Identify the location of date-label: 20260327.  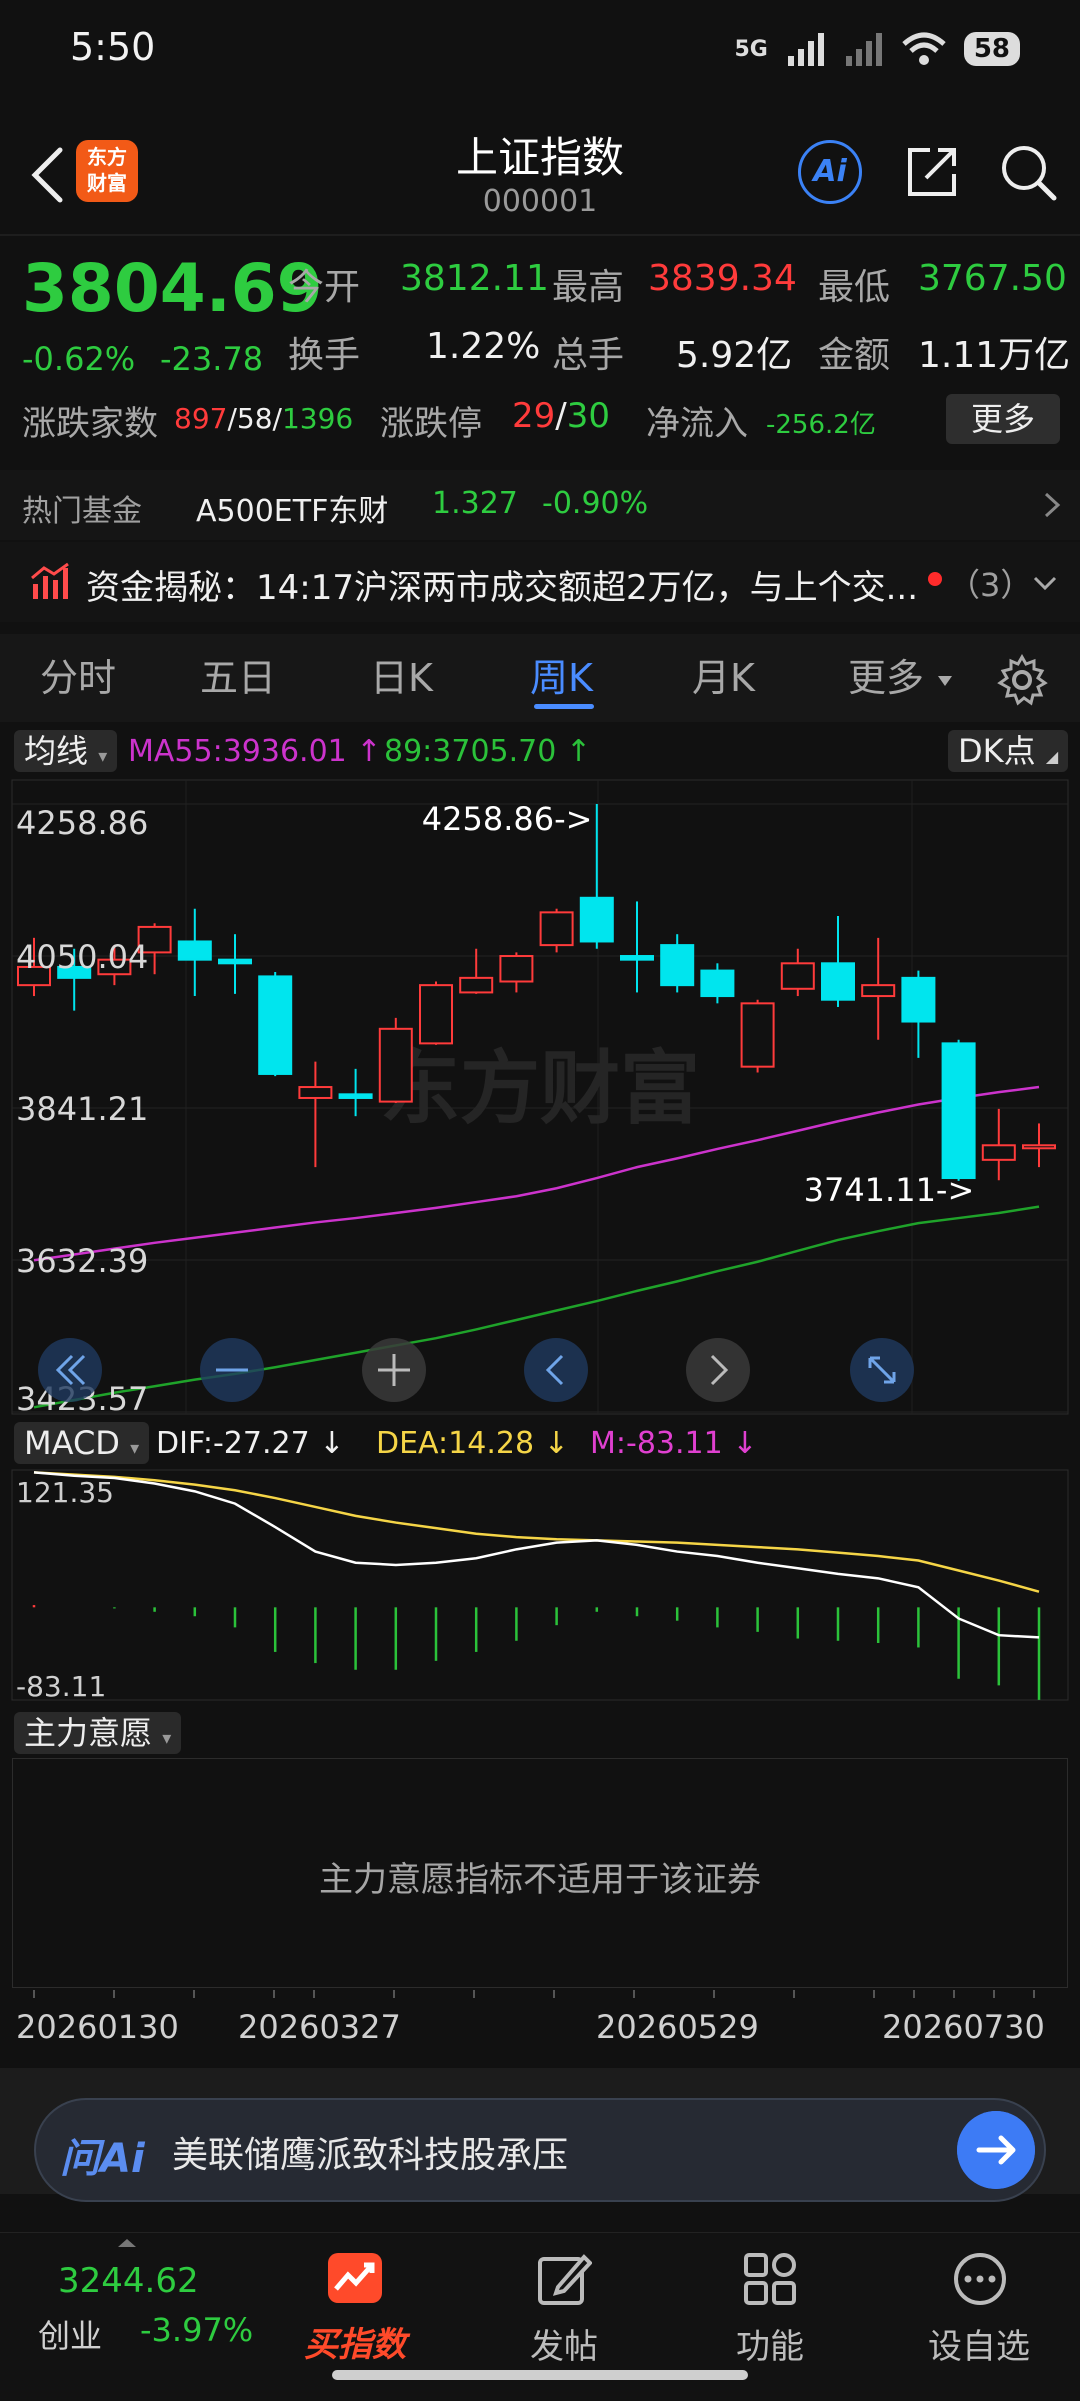
(319, 2027).